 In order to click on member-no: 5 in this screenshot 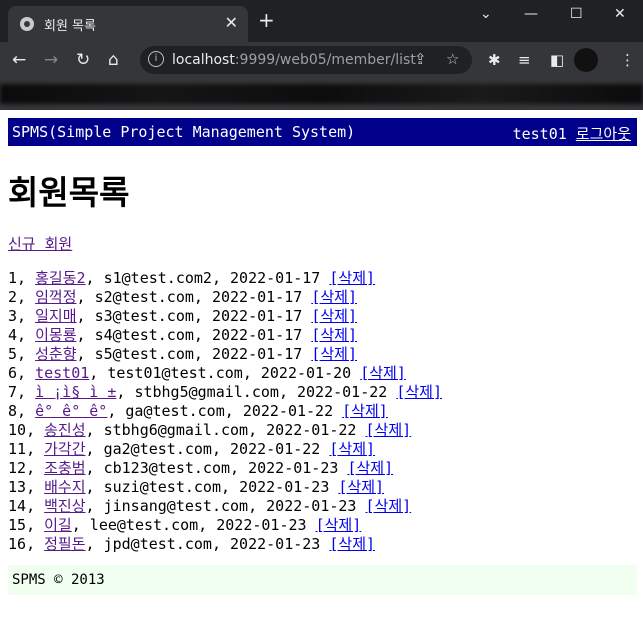, I will do `click(13, 354)`.